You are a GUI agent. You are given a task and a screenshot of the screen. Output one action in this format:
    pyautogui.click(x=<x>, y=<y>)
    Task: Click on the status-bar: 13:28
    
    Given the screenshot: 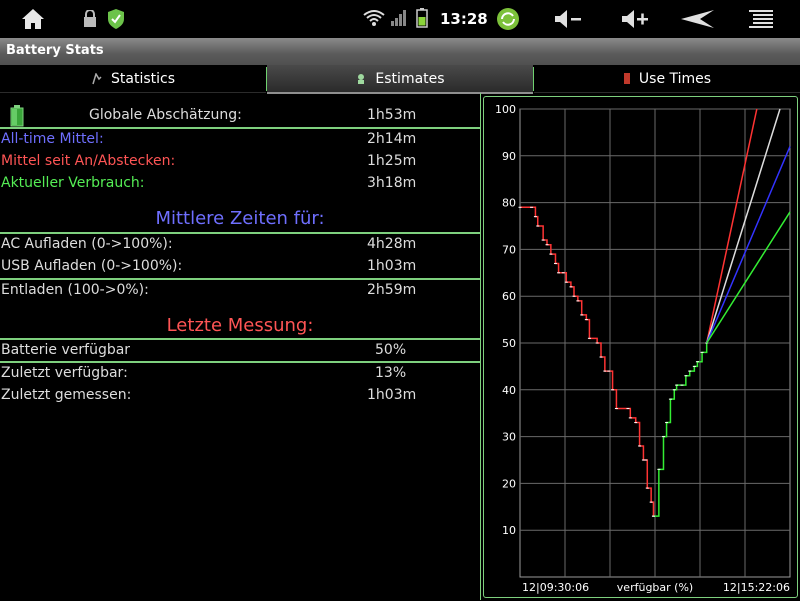 What is the action you would take?
    pyautogui.click(x=400, y=19)
    